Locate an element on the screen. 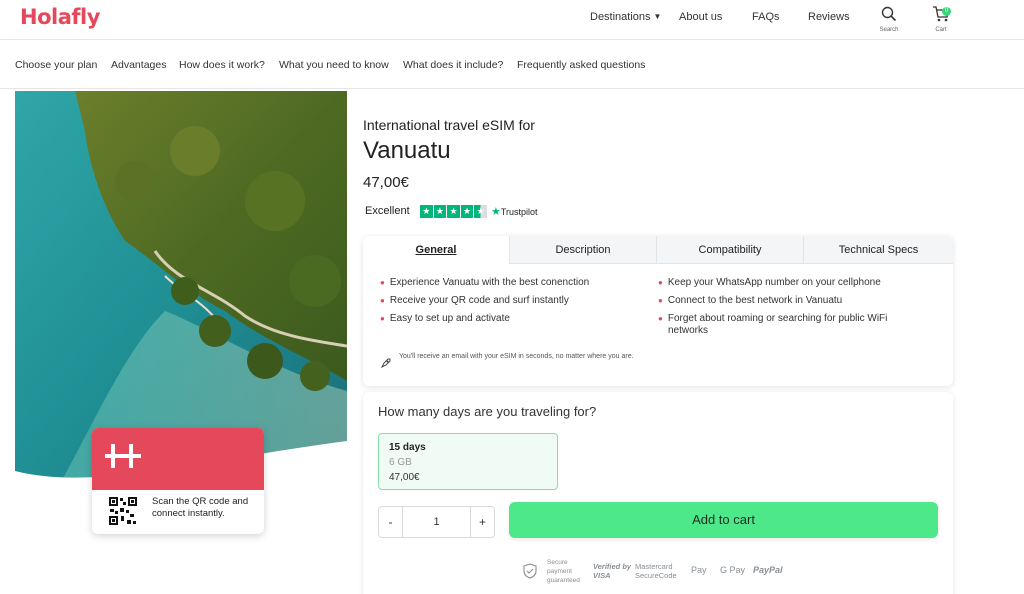 Image resolution: width=1024 pixels, height=594 pixels. chevron-down-icon: ▼ is located at coordinates (657, 16).